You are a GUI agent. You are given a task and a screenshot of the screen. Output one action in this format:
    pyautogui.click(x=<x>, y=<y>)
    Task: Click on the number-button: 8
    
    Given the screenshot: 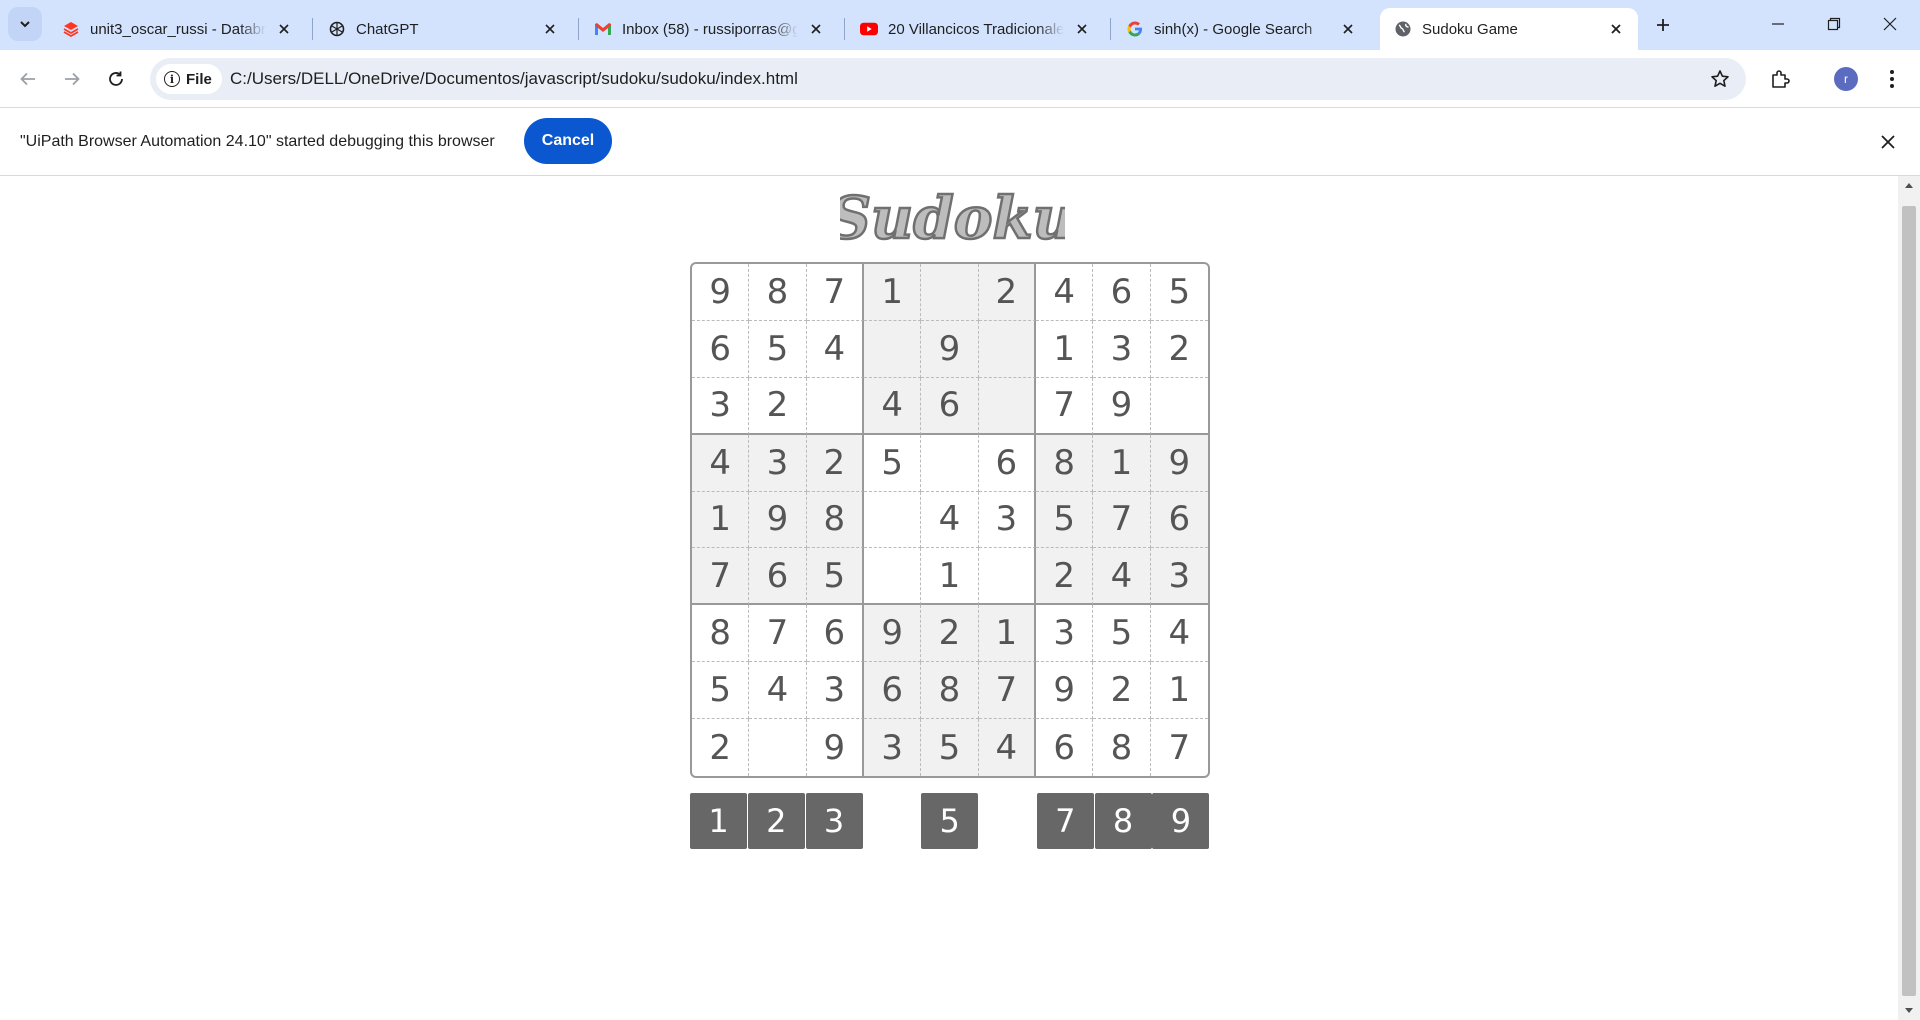 What is the action you would take?
    pyautogui.click(x=1123, y=821)
    